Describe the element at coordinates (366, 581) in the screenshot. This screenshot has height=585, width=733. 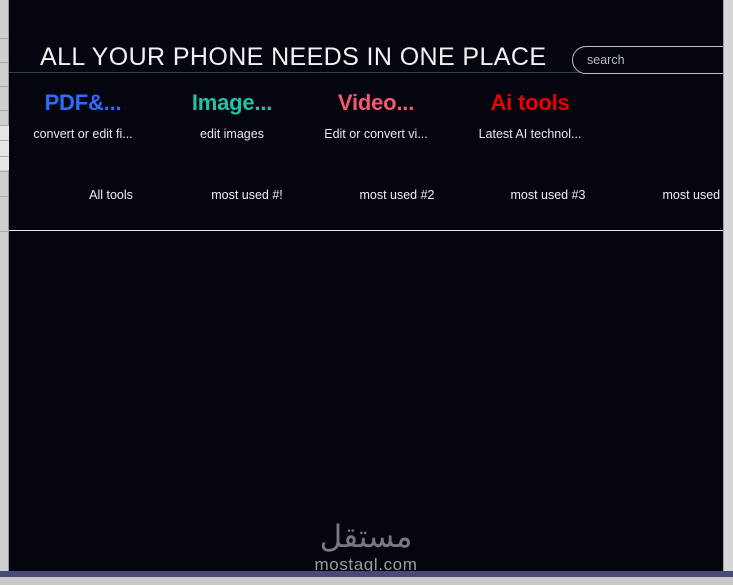
I see `bottom-gray-band` at that location.